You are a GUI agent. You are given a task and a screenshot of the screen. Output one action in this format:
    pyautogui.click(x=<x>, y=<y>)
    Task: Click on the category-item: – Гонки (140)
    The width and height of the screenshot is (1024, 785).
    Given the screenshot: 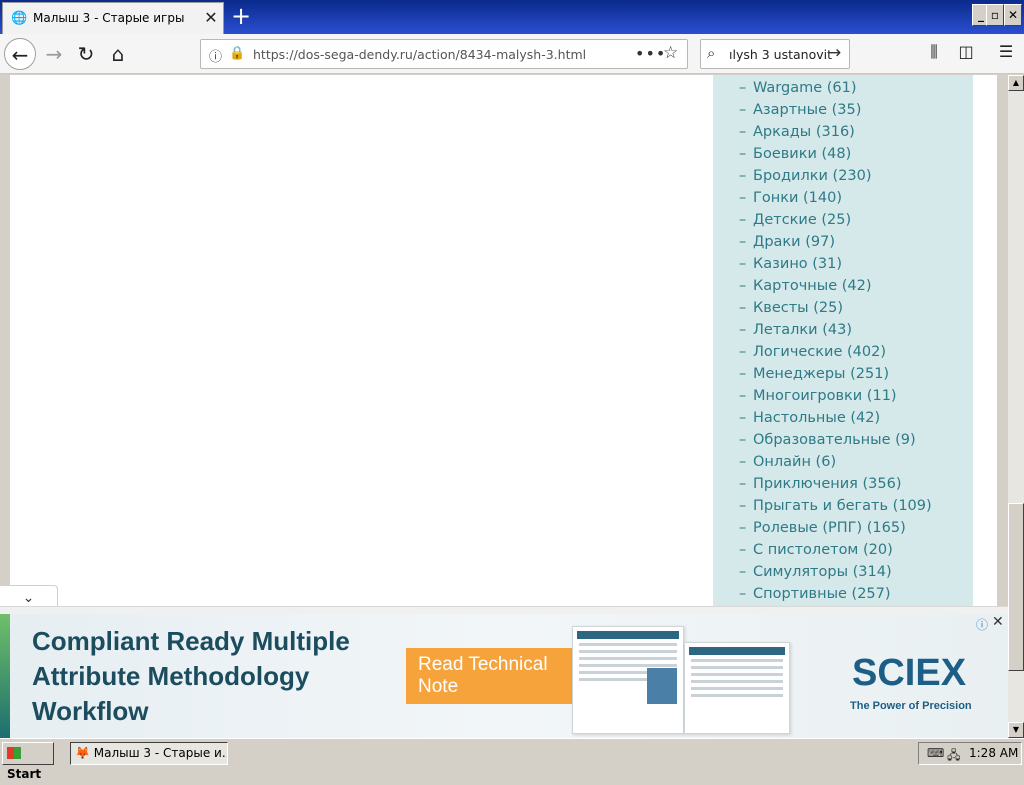 What is the action you would take?
    pyautogui.click(x=835, y=198)
    